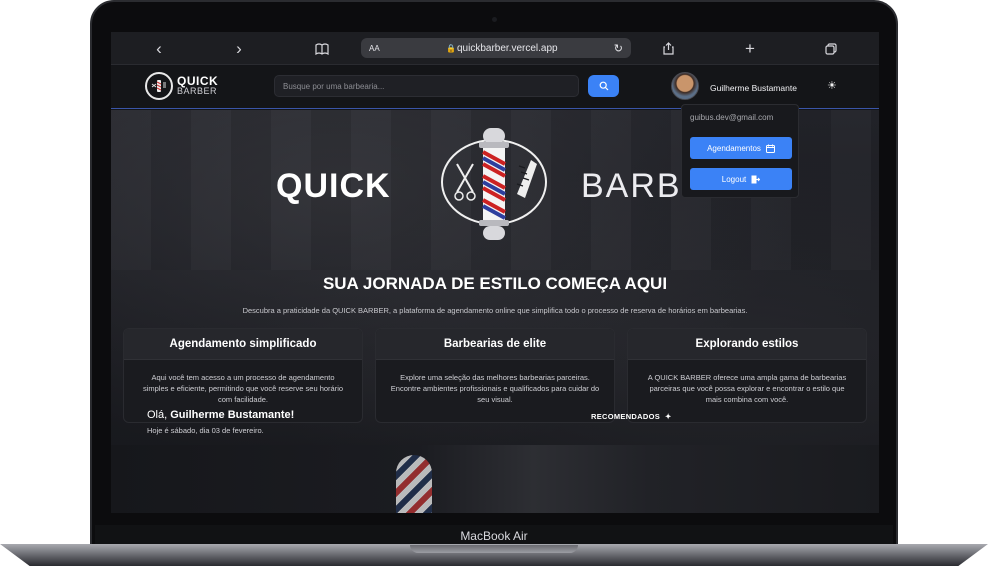 This screenshot has width=988, height=568. Describe the element at coordinates (333, 186) in the screenshot. I see `hero-brand-quick: QUICK` at that location.